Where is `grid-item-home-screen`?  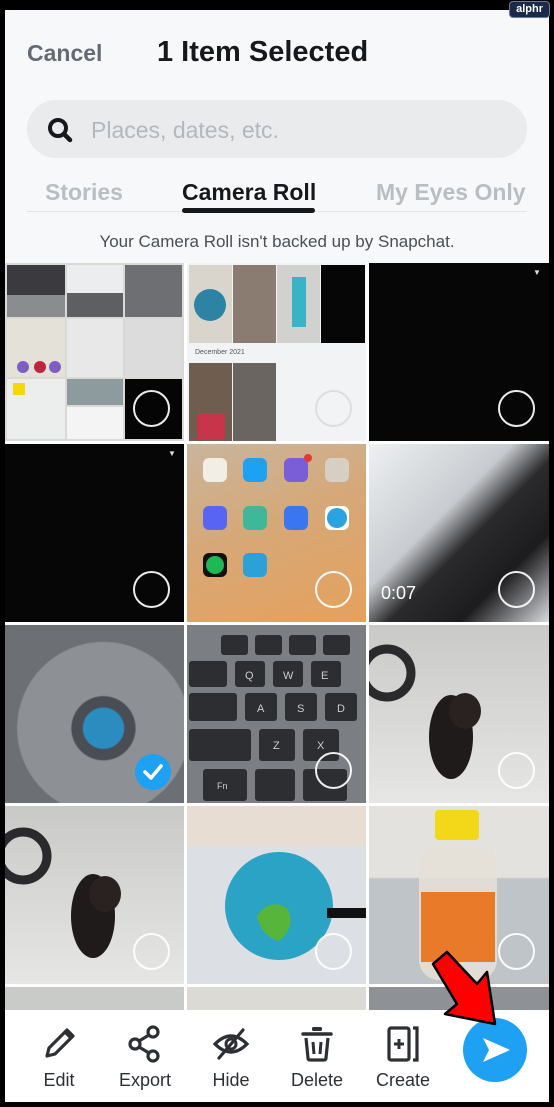
grid-item-home-screen is located at coordinates (276, 533).